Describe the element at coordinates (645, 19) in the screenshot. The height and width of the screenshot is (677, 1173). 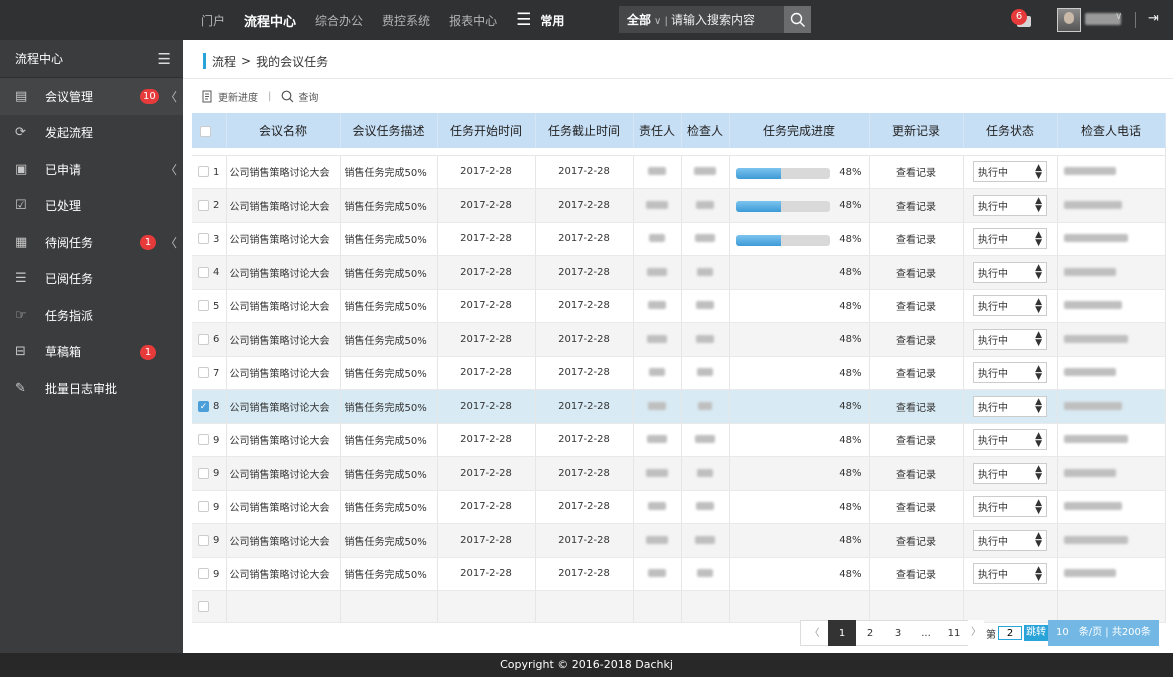
I see `search-scope-select: 全部 ∨ |` at that location.